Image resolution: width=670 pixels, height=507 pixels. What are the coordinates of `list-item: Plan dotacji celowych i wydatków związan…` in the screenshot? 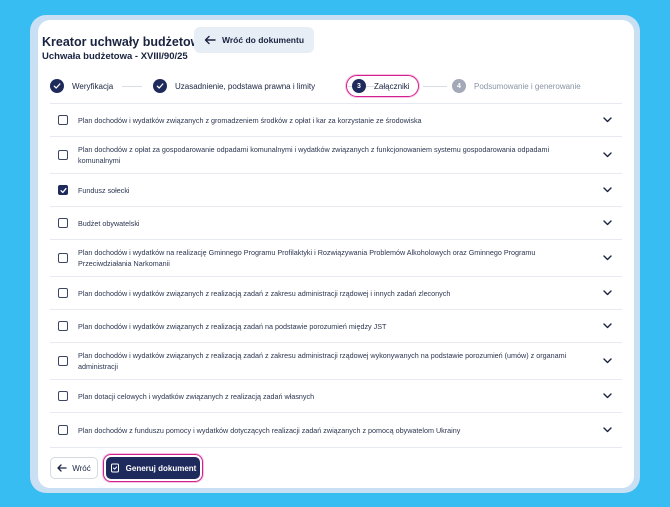 It's located at (336, 396).